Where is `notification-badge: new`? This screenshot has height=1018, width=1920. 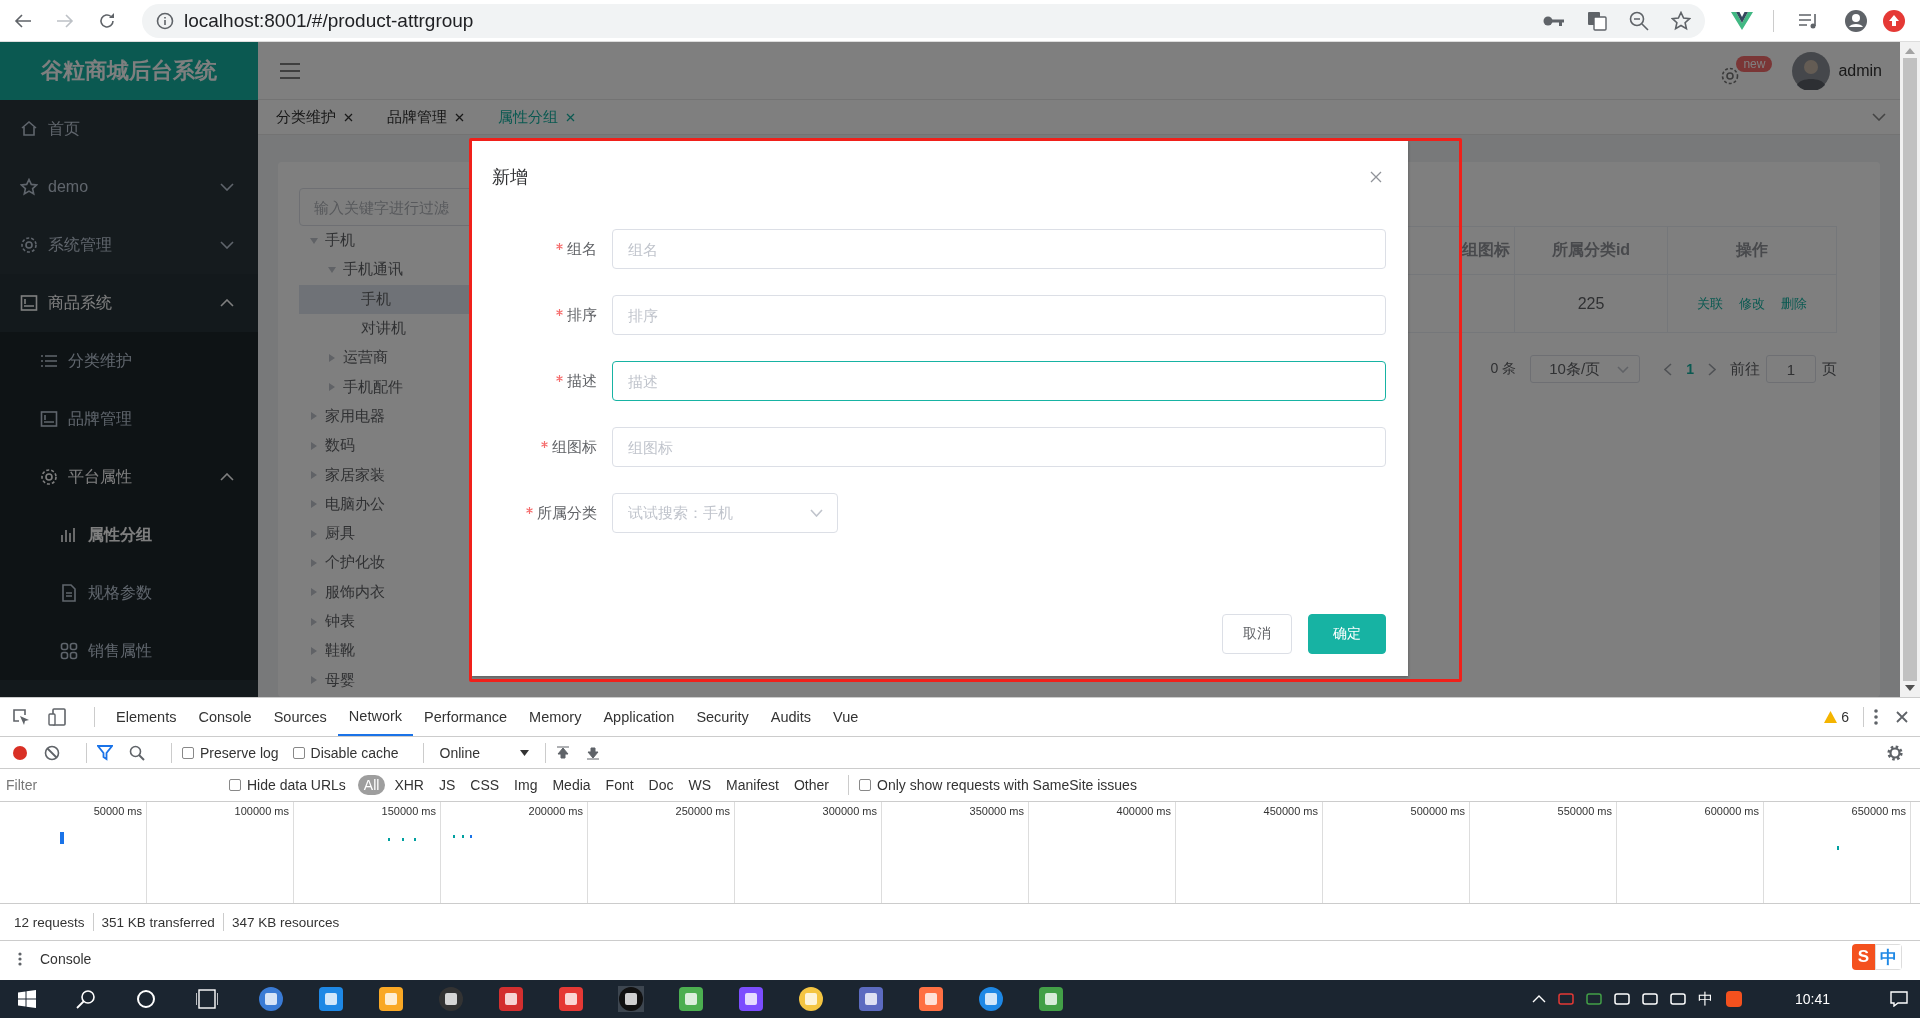
notification-badge: new is located at coordinates (1754, 63).